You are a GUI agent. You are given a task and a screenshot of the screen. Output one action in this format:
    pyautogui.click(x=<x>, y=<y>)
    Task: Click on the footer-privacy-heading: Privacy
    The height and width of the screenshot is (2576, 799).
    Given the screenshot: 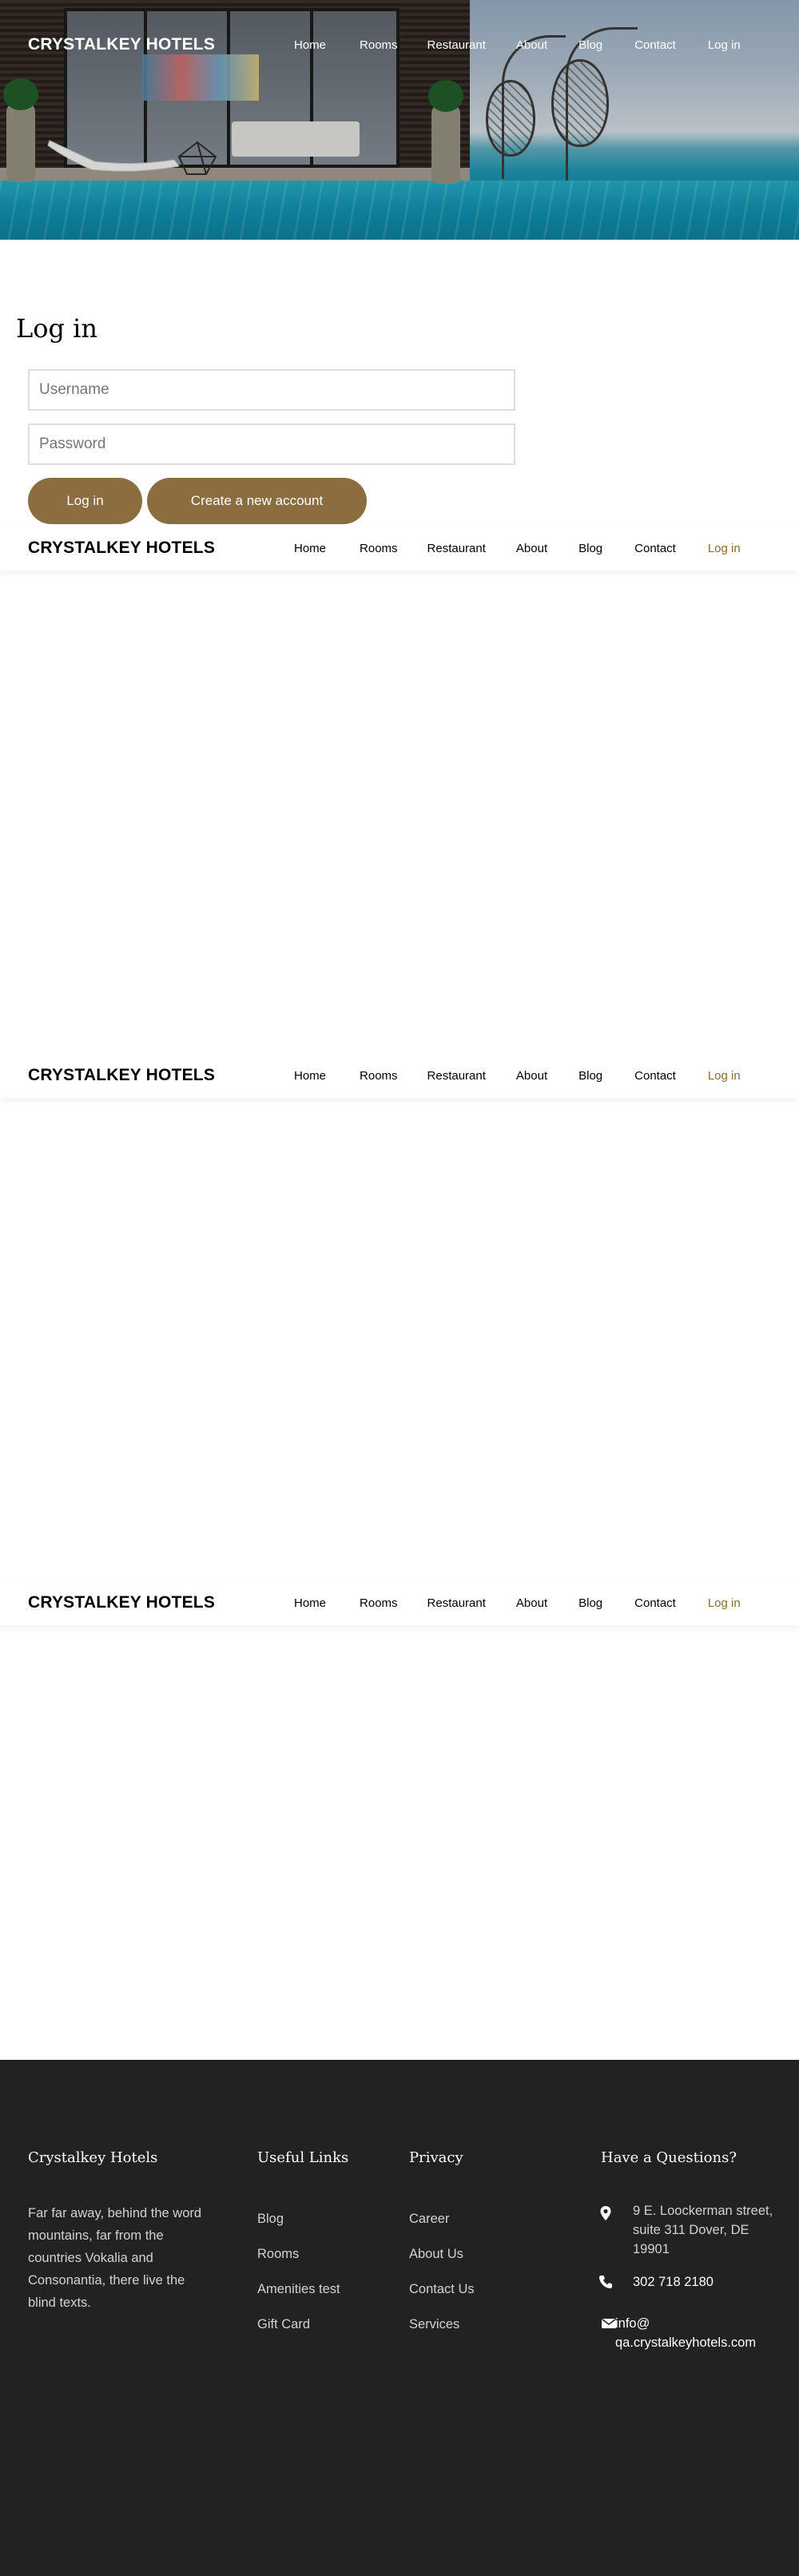 What is the action you would take?
    pyautogui.click(x=436, y=2157)
    